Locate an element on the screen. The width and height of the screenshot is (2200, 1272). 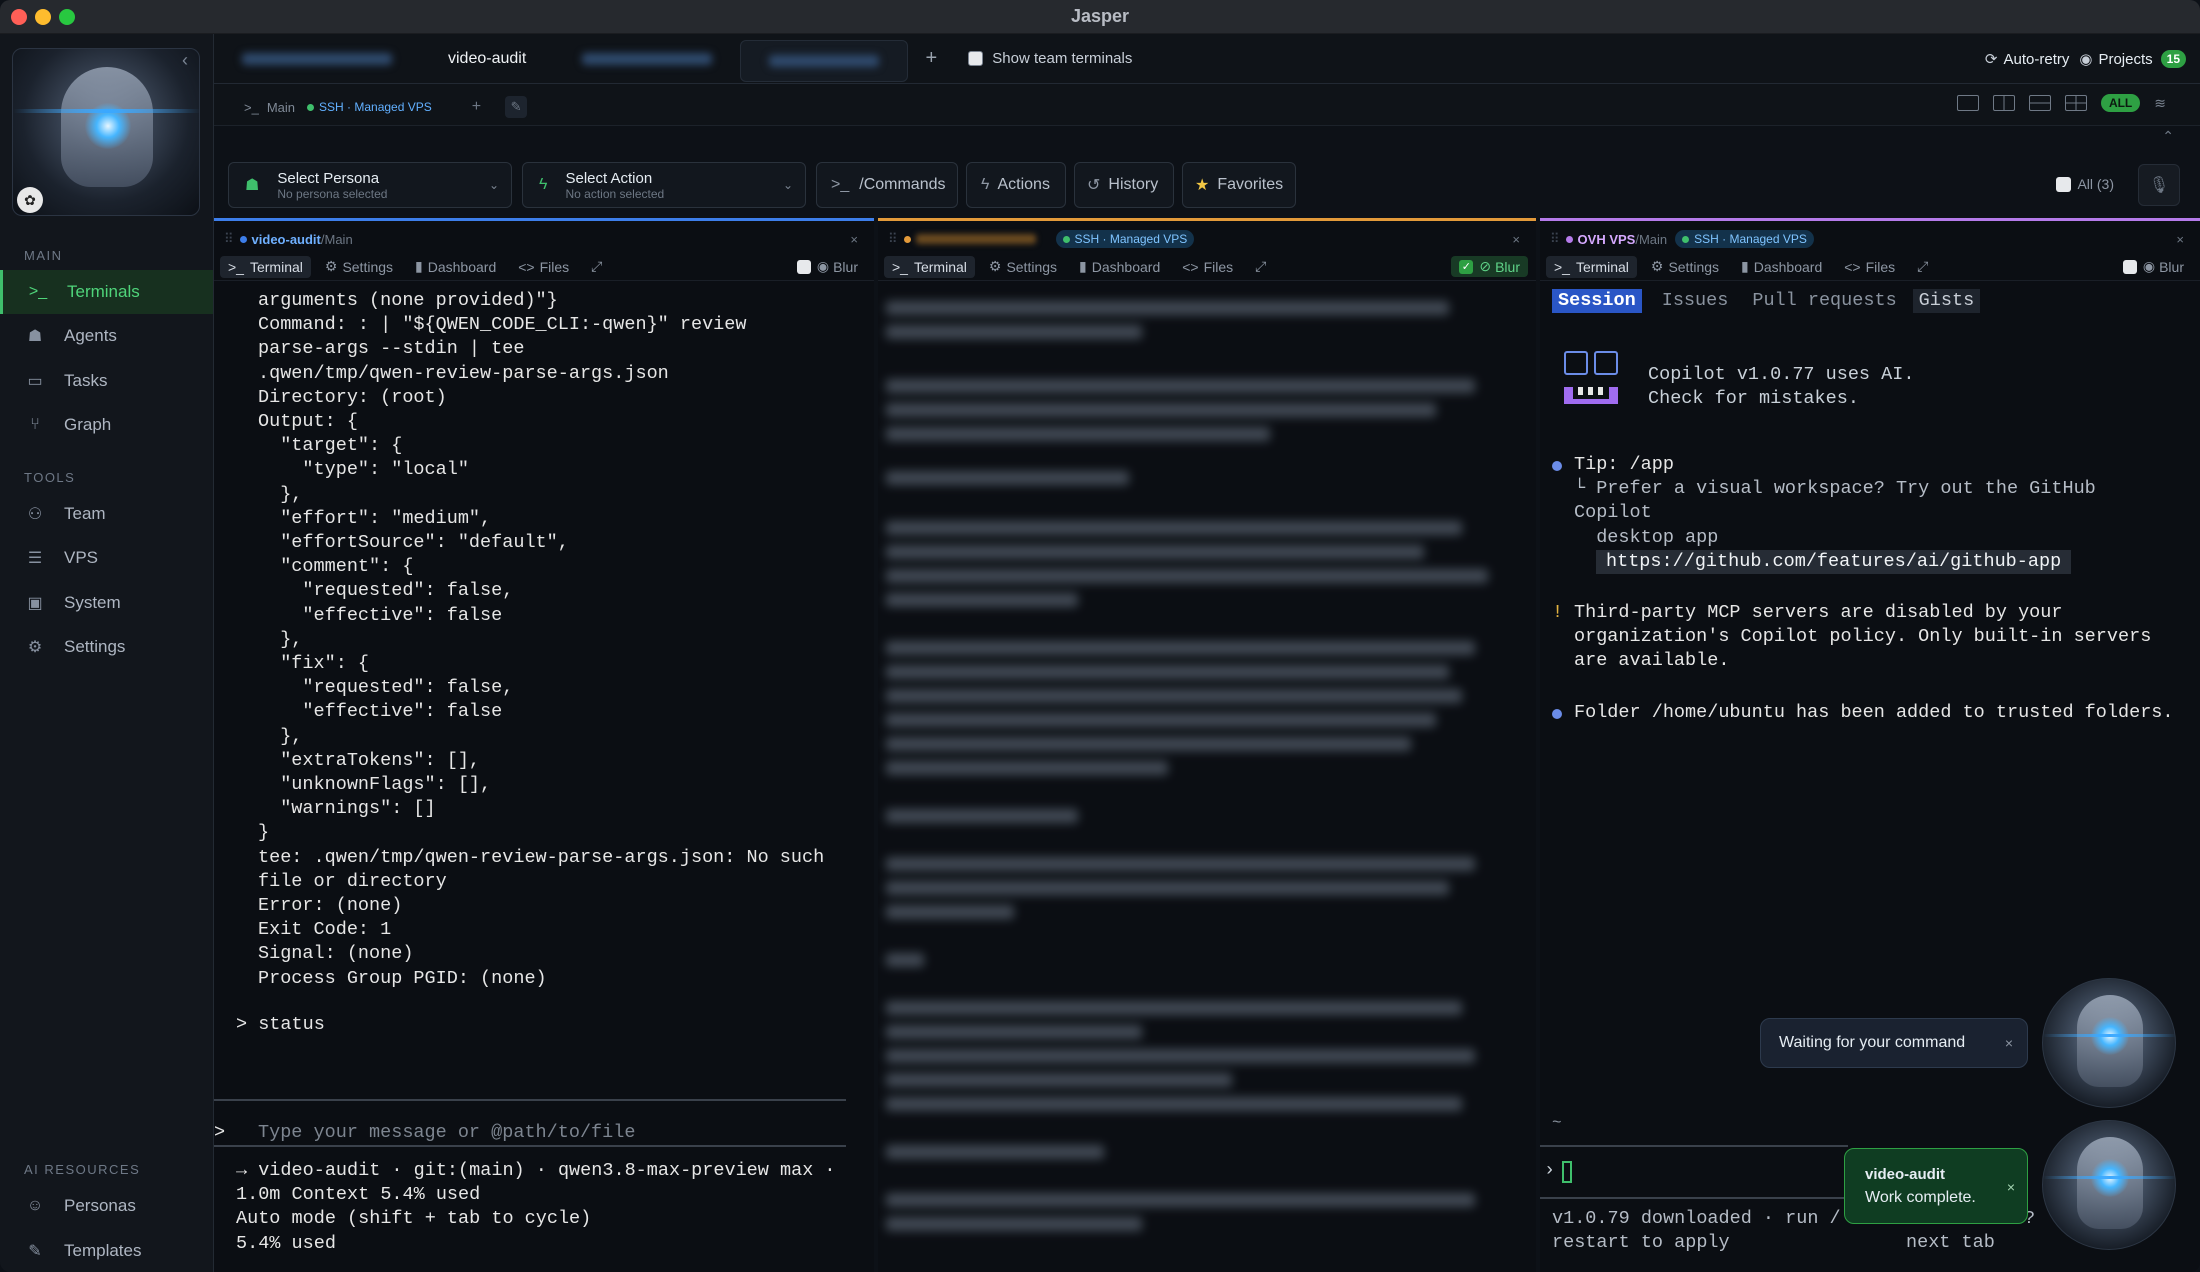
message-input: Type your message or @path/to/file is located at coordinates (446, 1133).